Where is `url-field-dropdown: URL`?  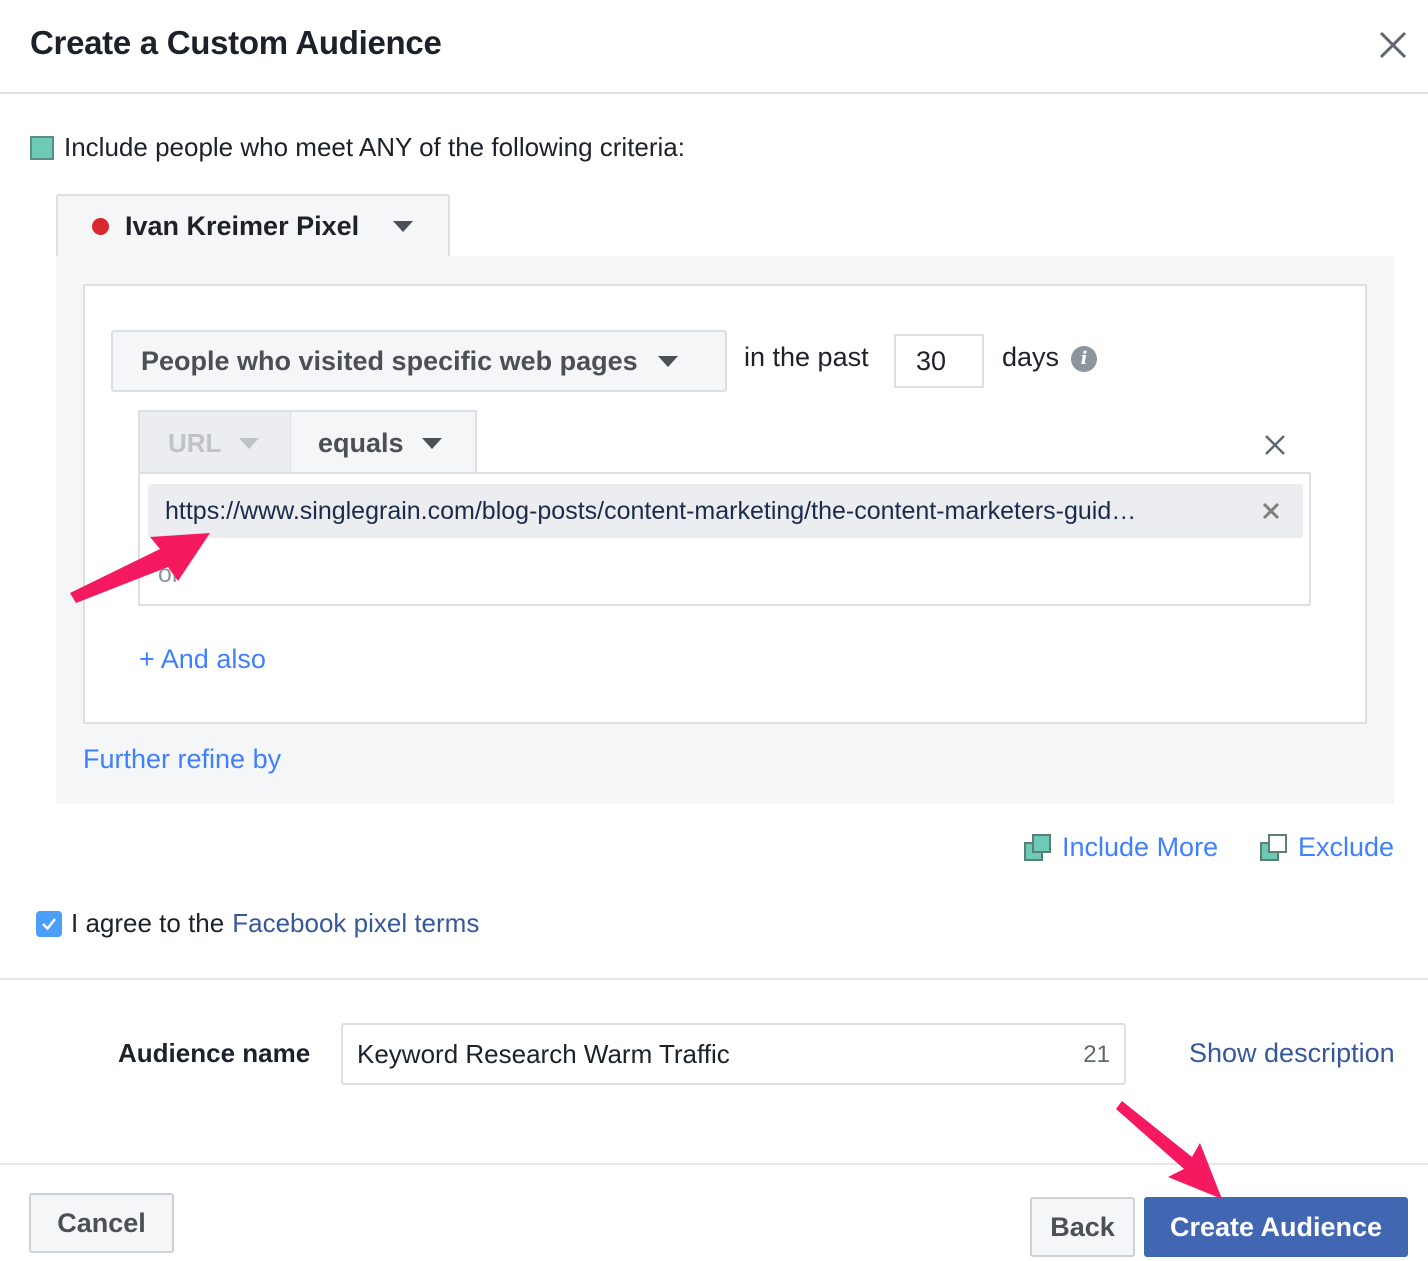
url-field-dropdown: URL is located at coordinates (215, 442).